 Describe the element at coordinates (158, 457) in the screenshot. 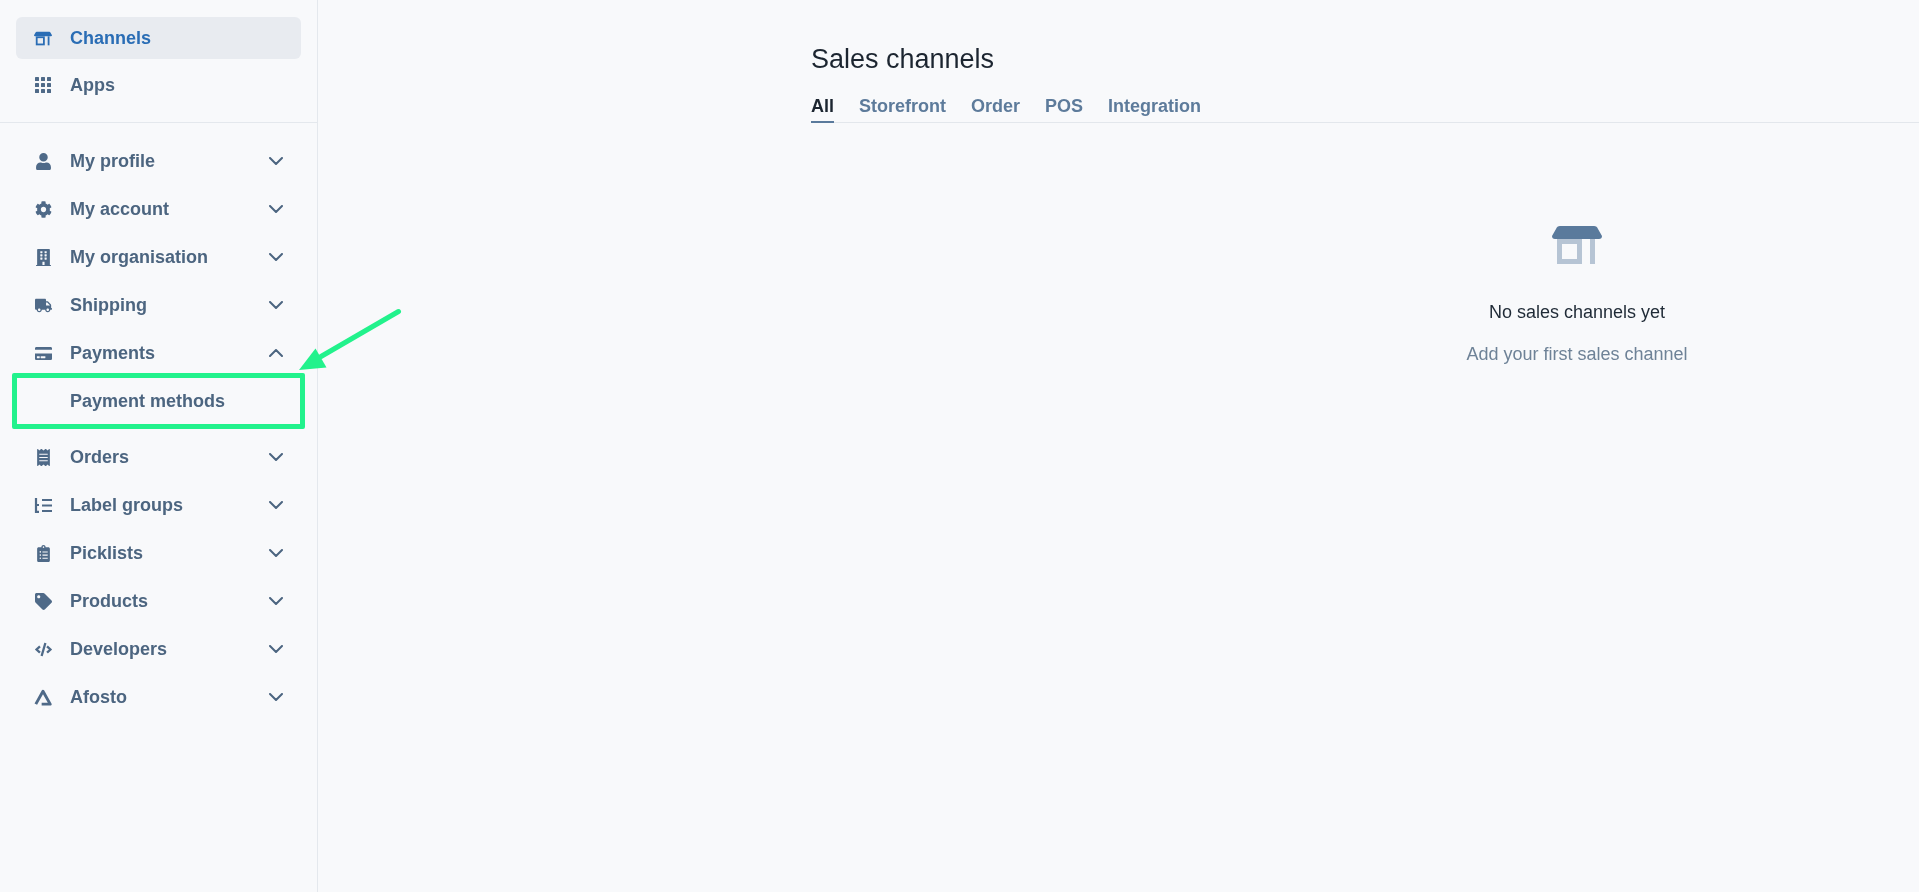

I see `sidebar-item: Orders` at that location.